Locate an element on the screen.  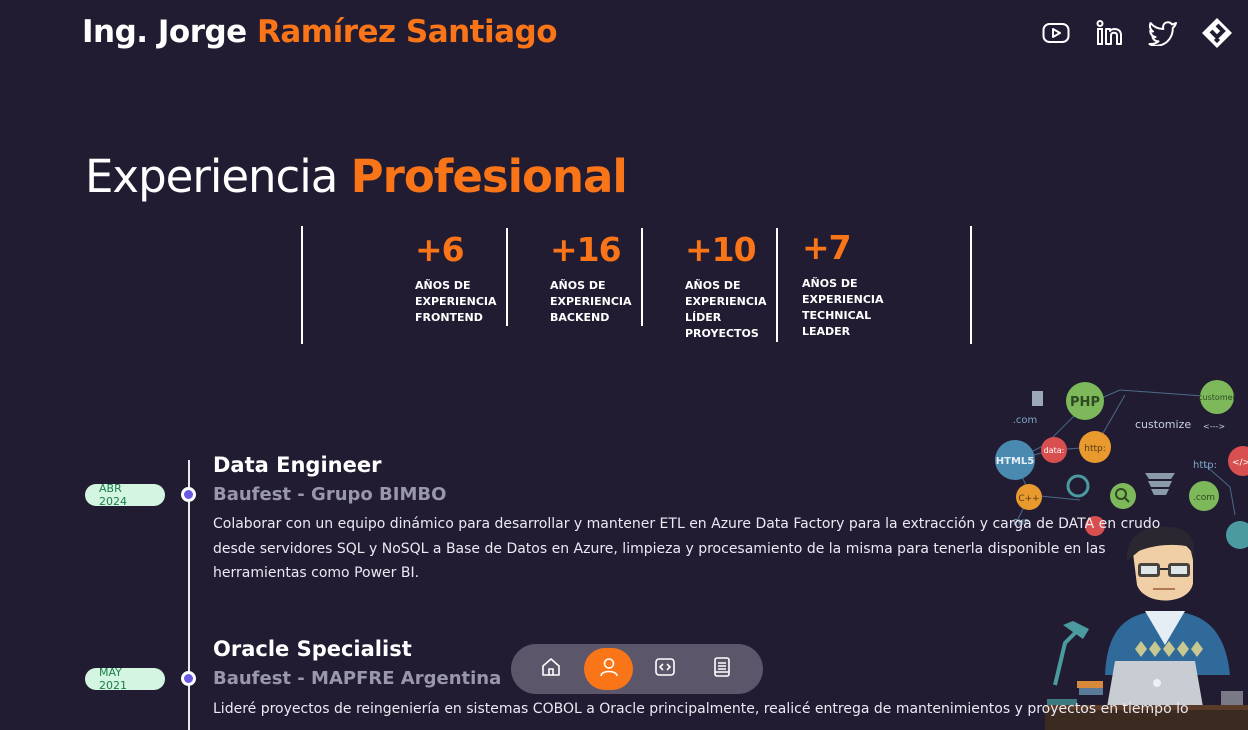
stat-project-lead: +10 AÑOS DE EXPERIENCIA LÍDER PROYECTOS is located at coordinates (726, 286).